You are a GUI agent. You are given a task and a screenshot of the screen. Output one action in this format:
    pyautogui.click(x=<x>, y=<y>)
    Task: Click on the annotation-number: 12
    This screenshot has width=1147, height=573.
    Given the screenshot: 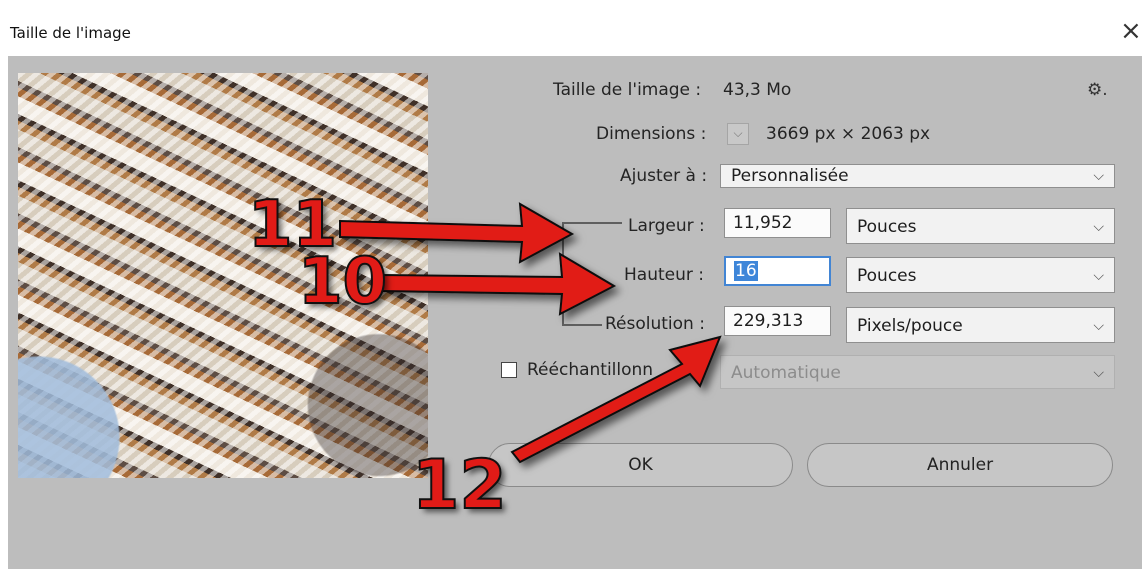 What is the action you would take?
    pyautogui.click(x=459, y=485)
    